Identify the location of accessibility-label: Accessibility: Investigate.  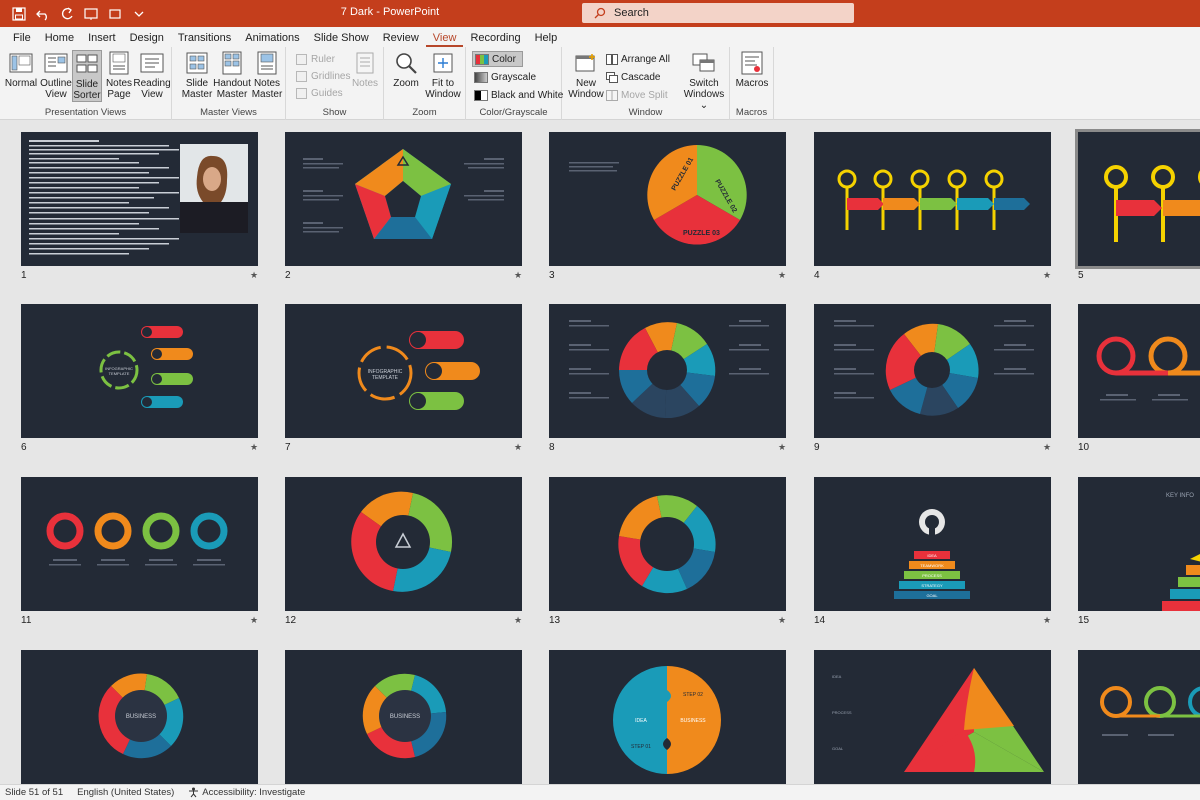
(254, 792).